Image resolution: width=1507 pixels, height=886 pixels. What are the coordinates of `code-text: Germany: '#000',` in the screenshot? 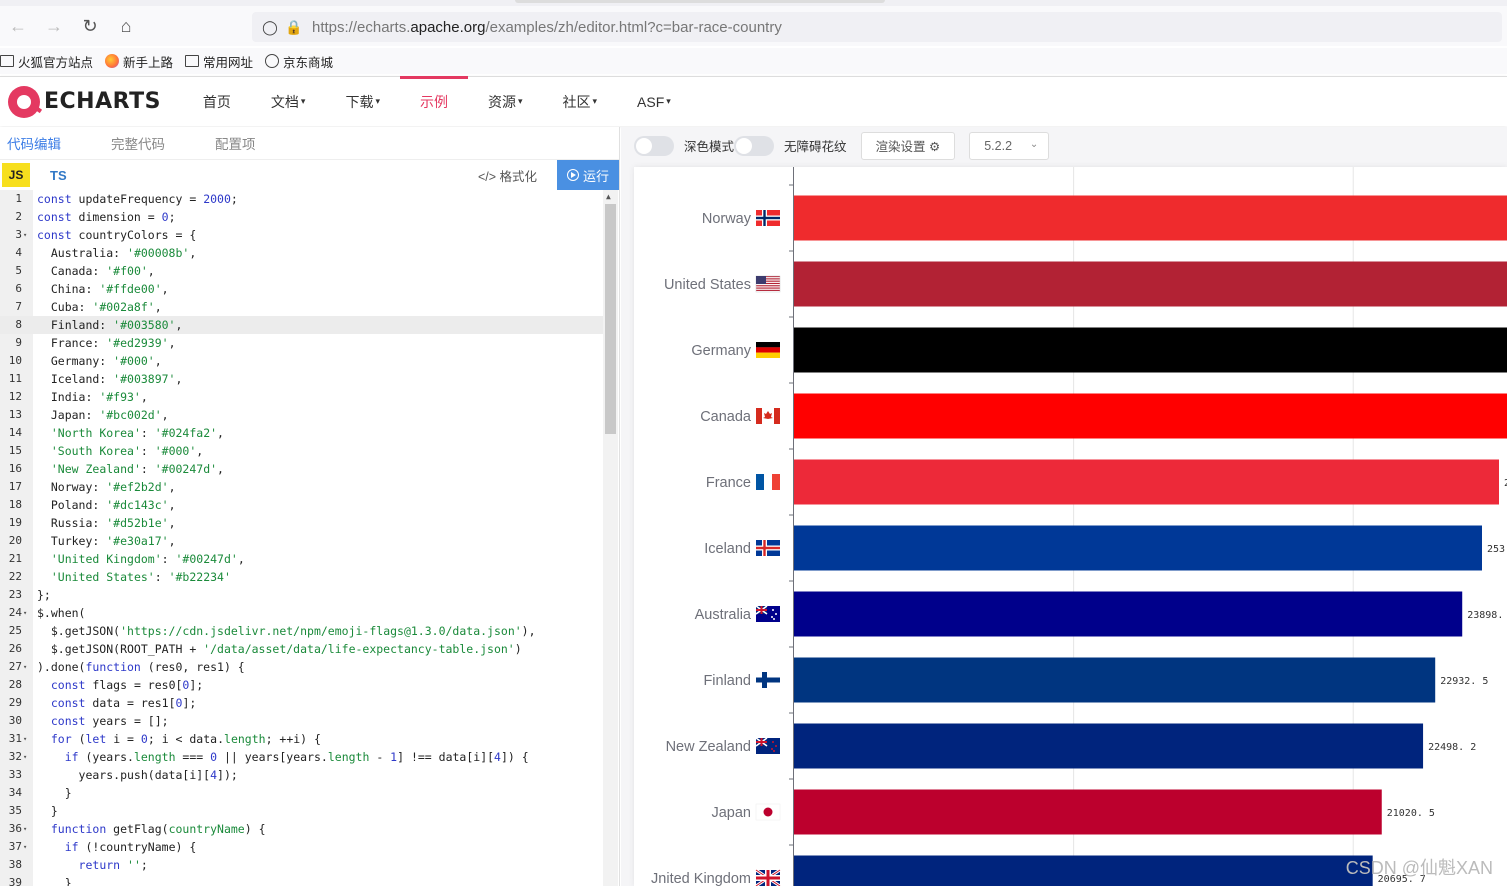 It's located at (99, 361).